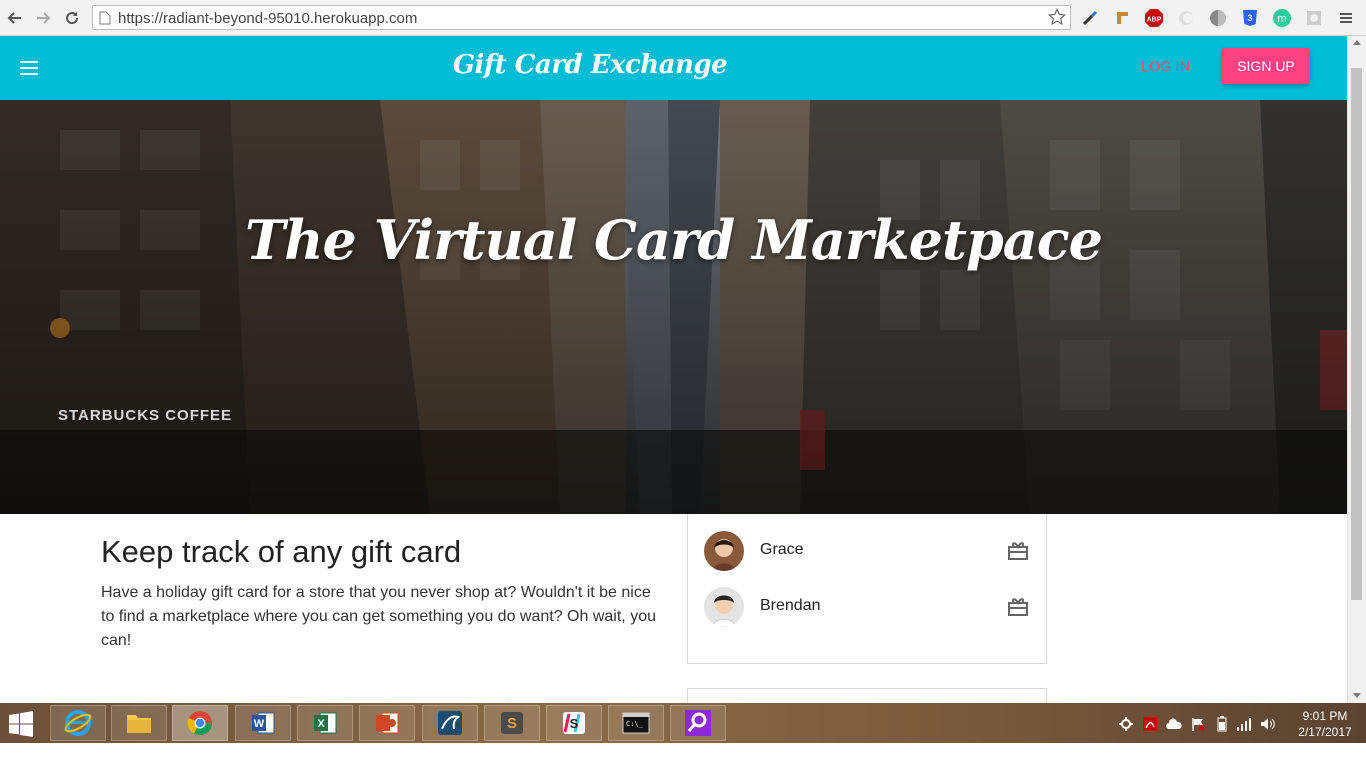 The height and width of the screenshot is (768, 1366). What do you see at coordinates (790, 605) in the screenshot?
I see `user-name: Brendan` at bounding box center [790, 605].